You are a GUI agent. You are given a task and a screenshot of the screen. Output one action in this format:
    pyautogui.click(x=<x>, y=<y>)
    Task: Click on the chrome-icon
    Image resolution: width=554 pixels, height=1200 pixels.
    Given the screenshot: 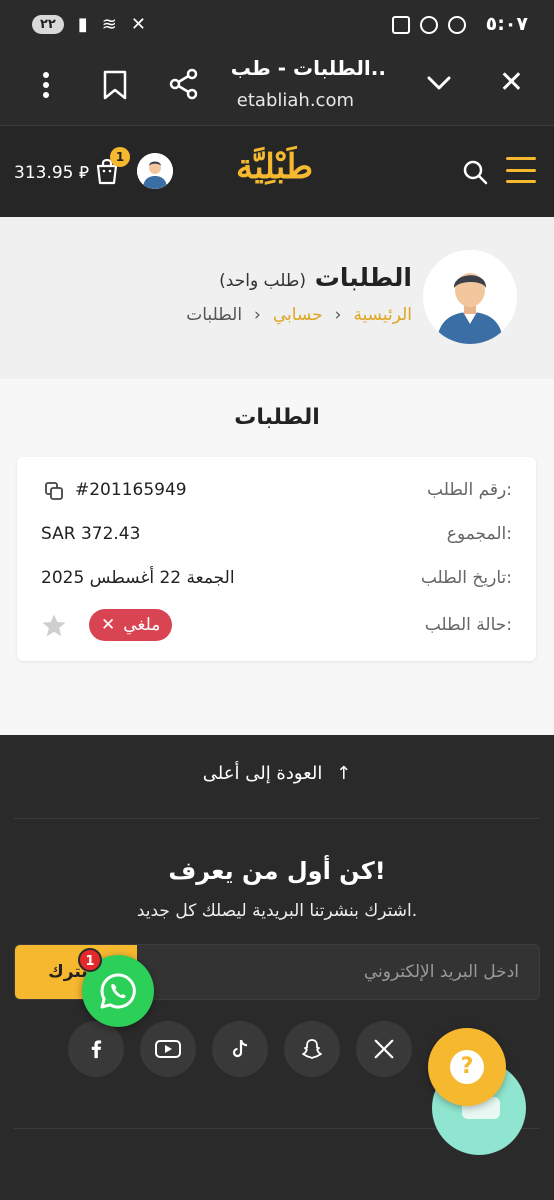 What is the action you would take?
    pyautogui.click(x=457, y=25)
    